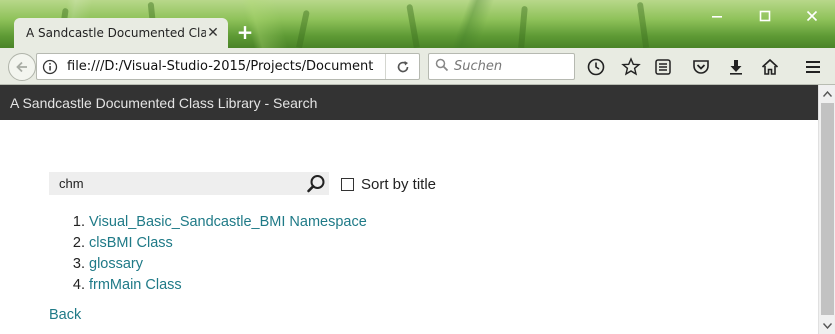  I want to click on window-close-icon, so click(812, 16).